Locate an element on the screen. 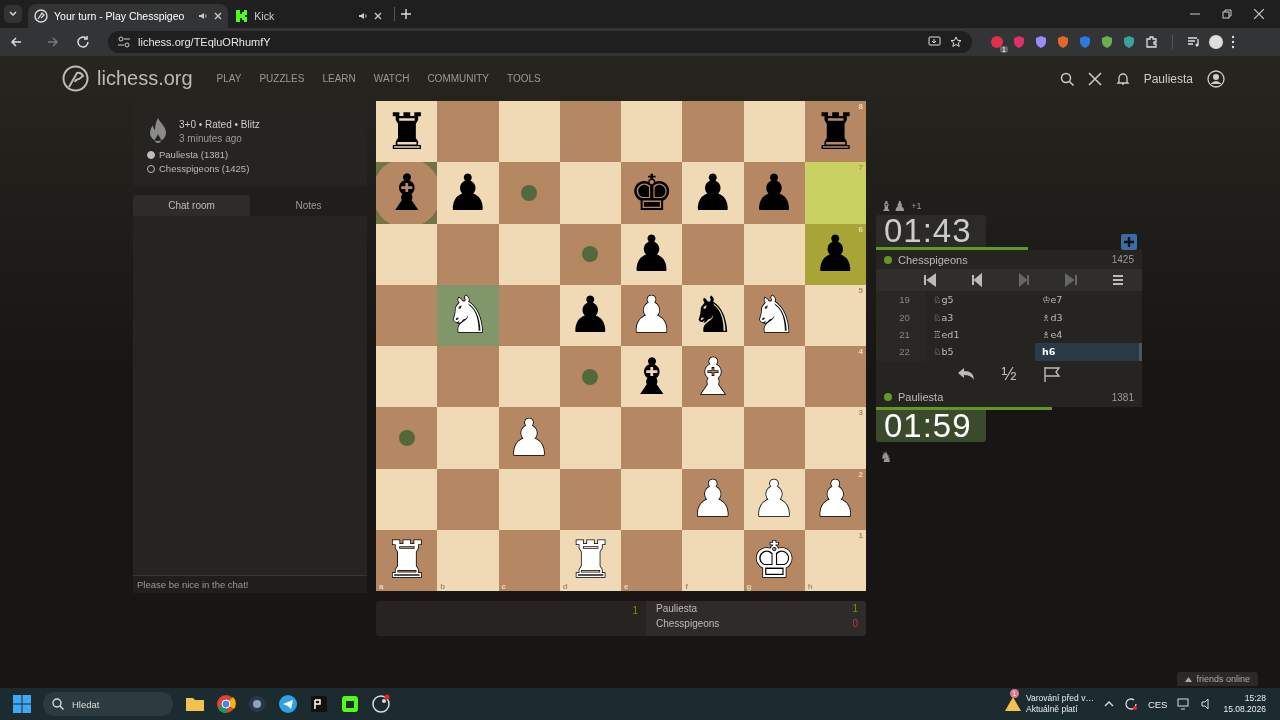  player-link: Pauliesta (1381) is located at coordinates (194, 154).